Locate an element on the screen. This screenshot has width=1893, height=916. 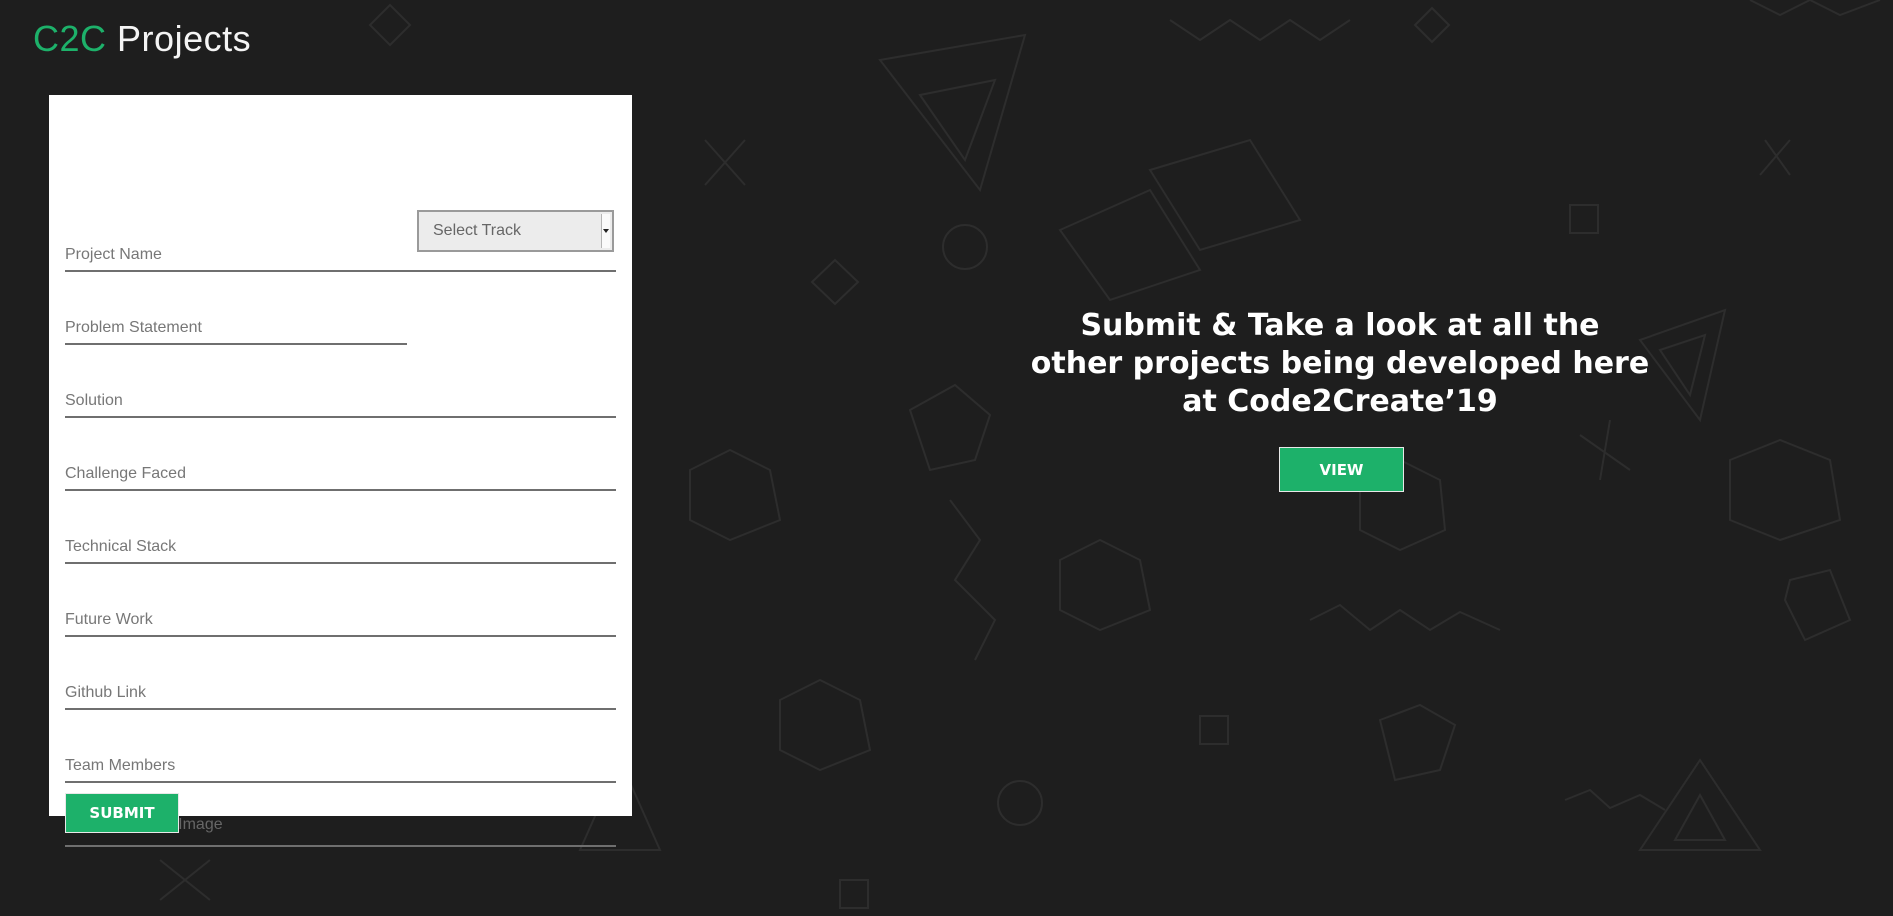
promo-line-3: at Code2Create’19 is located at coordinates (1340, 401).